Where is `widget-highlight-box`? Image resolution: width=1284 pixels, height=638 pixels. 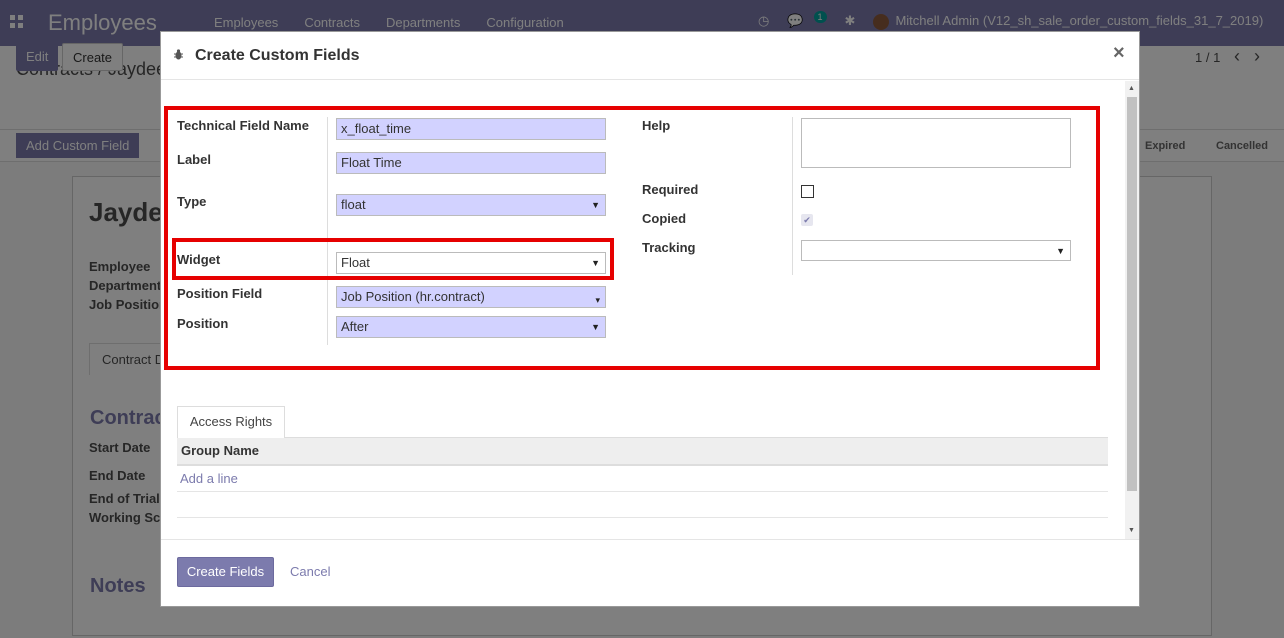
widget-highlight-box is located at coordinates (393, 259).